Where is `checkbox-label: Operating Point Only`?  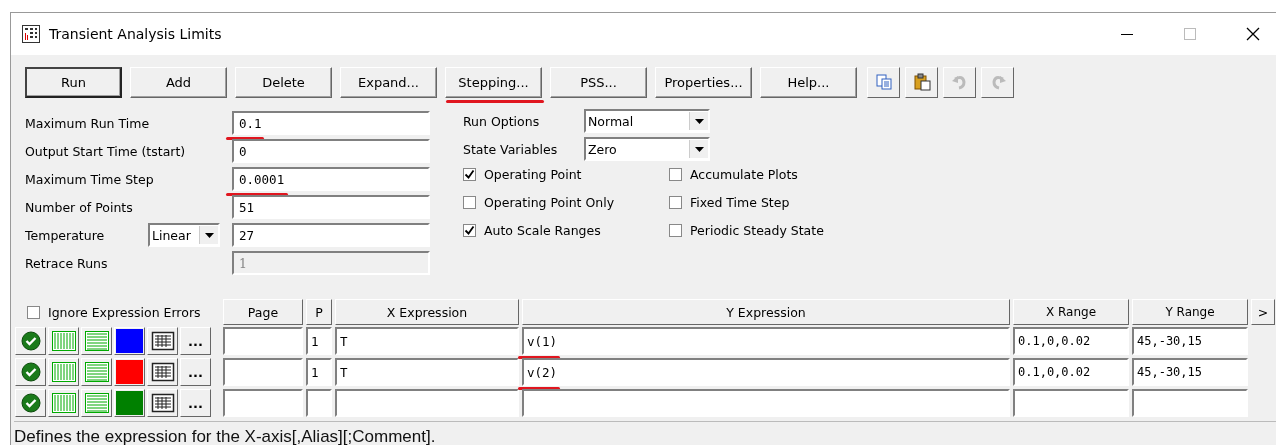
checkbox-label: Operating Point Only is located at coordinates (549, 202).